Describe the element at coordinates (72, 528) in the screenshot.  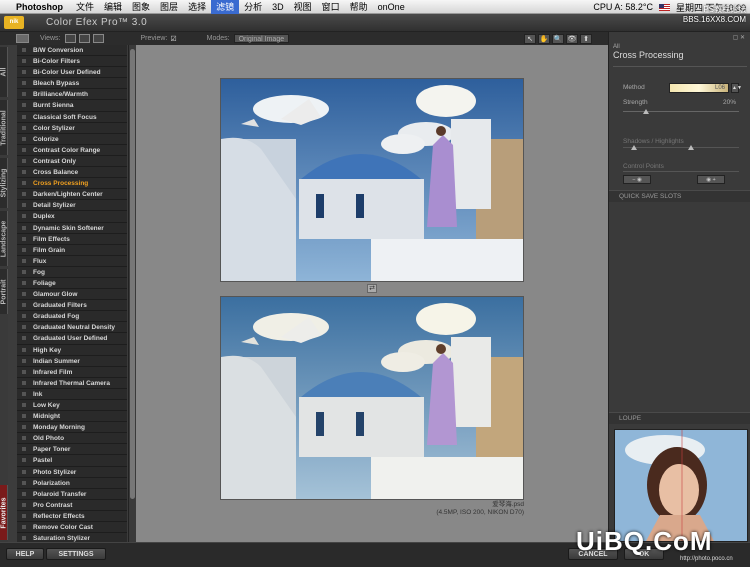
I see `filter-list-item: Remove Color Cast` at that location.